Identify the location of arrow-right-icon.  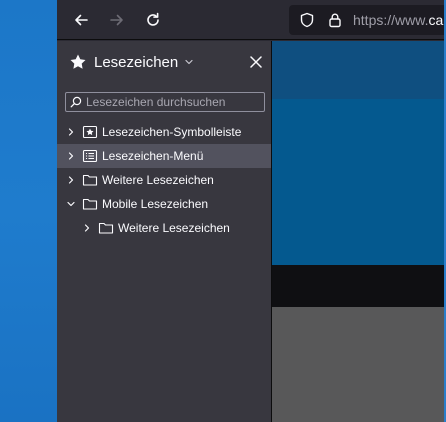
(116, 20).